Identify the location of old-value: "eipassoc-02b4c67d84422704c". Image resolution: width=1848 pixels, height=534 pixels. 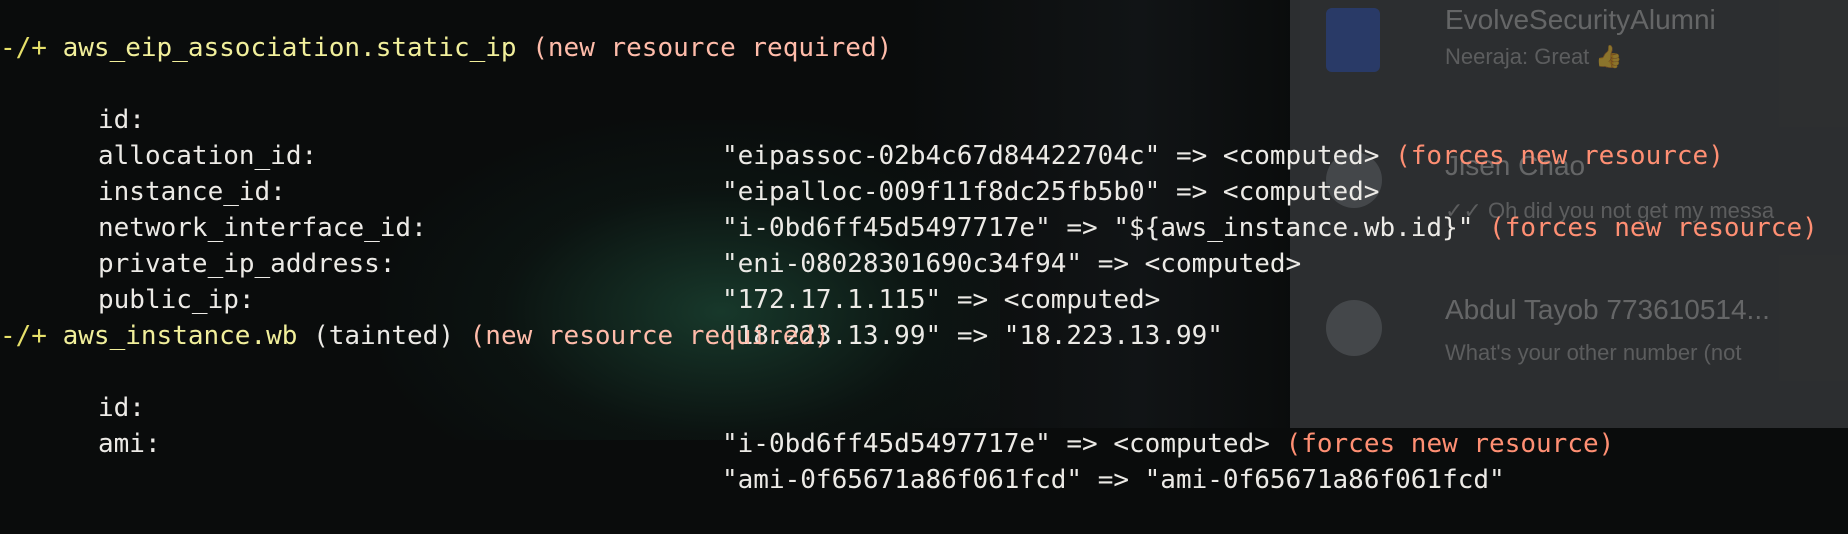
(941, 156).